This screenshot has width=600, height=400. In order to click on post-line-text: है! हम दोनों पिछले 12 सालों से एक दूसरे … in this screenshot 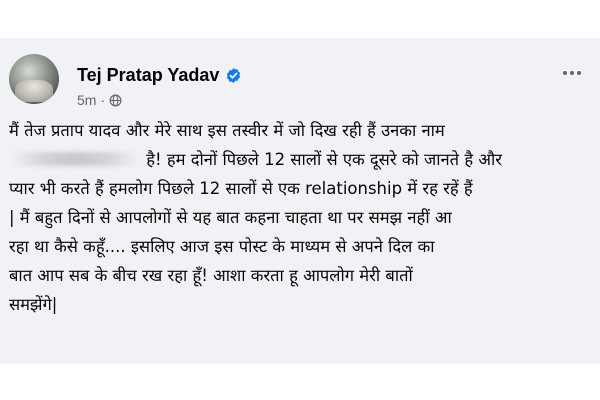, I will do `click(324, 159)`.